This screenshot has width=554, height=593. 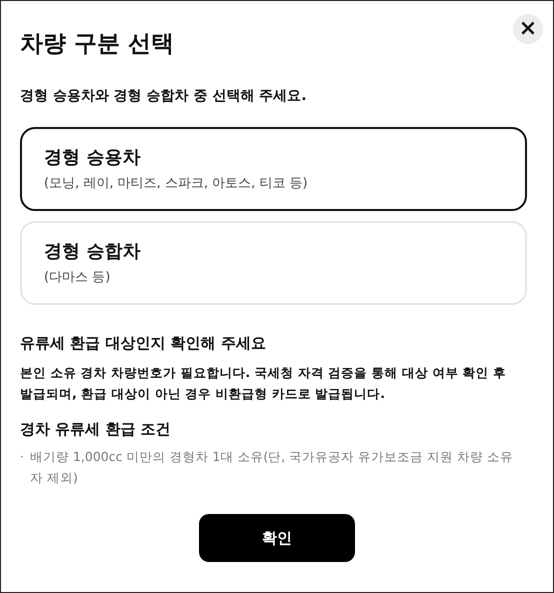 What do you see at coordinates (273, 169) in the screenshot?
I see `option-card: 경형 승용차 (모닝, 레이, 마티즈, 스파크, 아토스, 티코 등)` at bounding box center [273, 169].